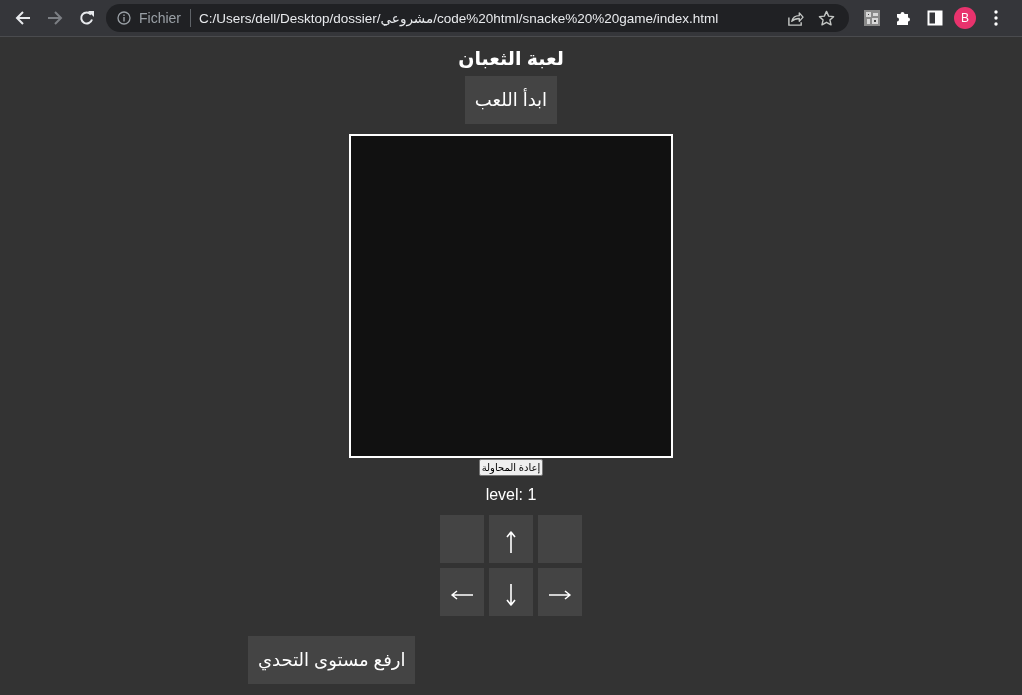  What do you see at coordinates (996, 18) in the screenshot?
I see `menu-icon` at bounding box center [996, 18].